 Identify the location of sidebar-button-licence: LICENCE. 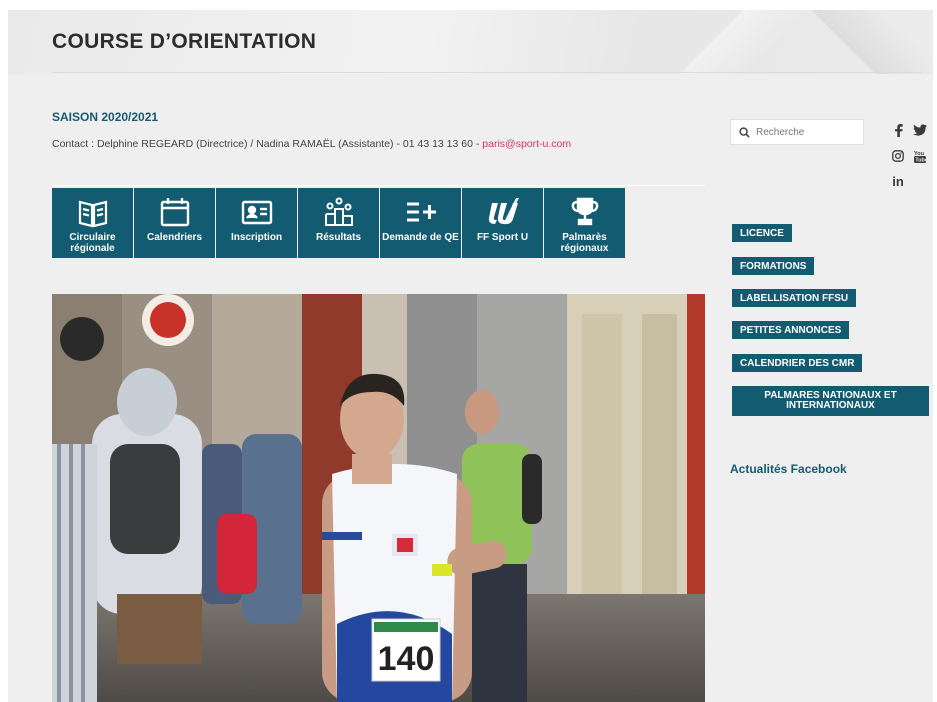
(762, 233).